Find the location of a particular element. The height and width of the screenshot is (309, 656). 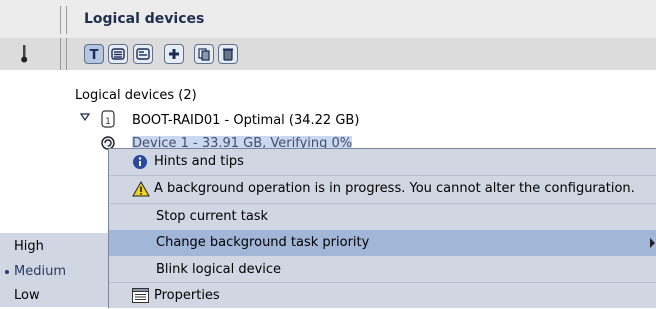

array-disk-icon: 1 is located at coordinates (108, 119).